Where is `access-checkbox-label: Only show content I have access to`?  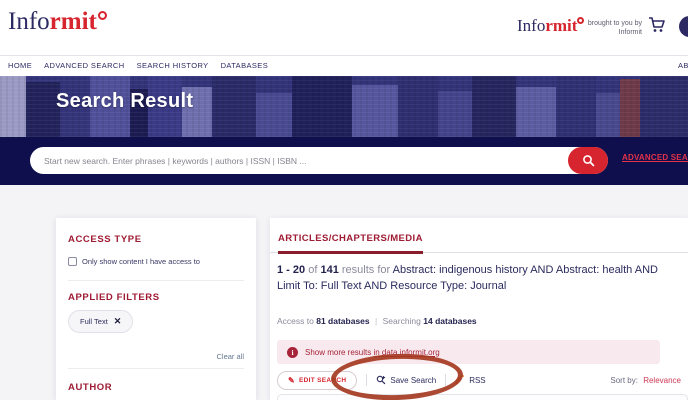
access-checkbox-label: Only show content I have access to is located at coordinates (141, 261).